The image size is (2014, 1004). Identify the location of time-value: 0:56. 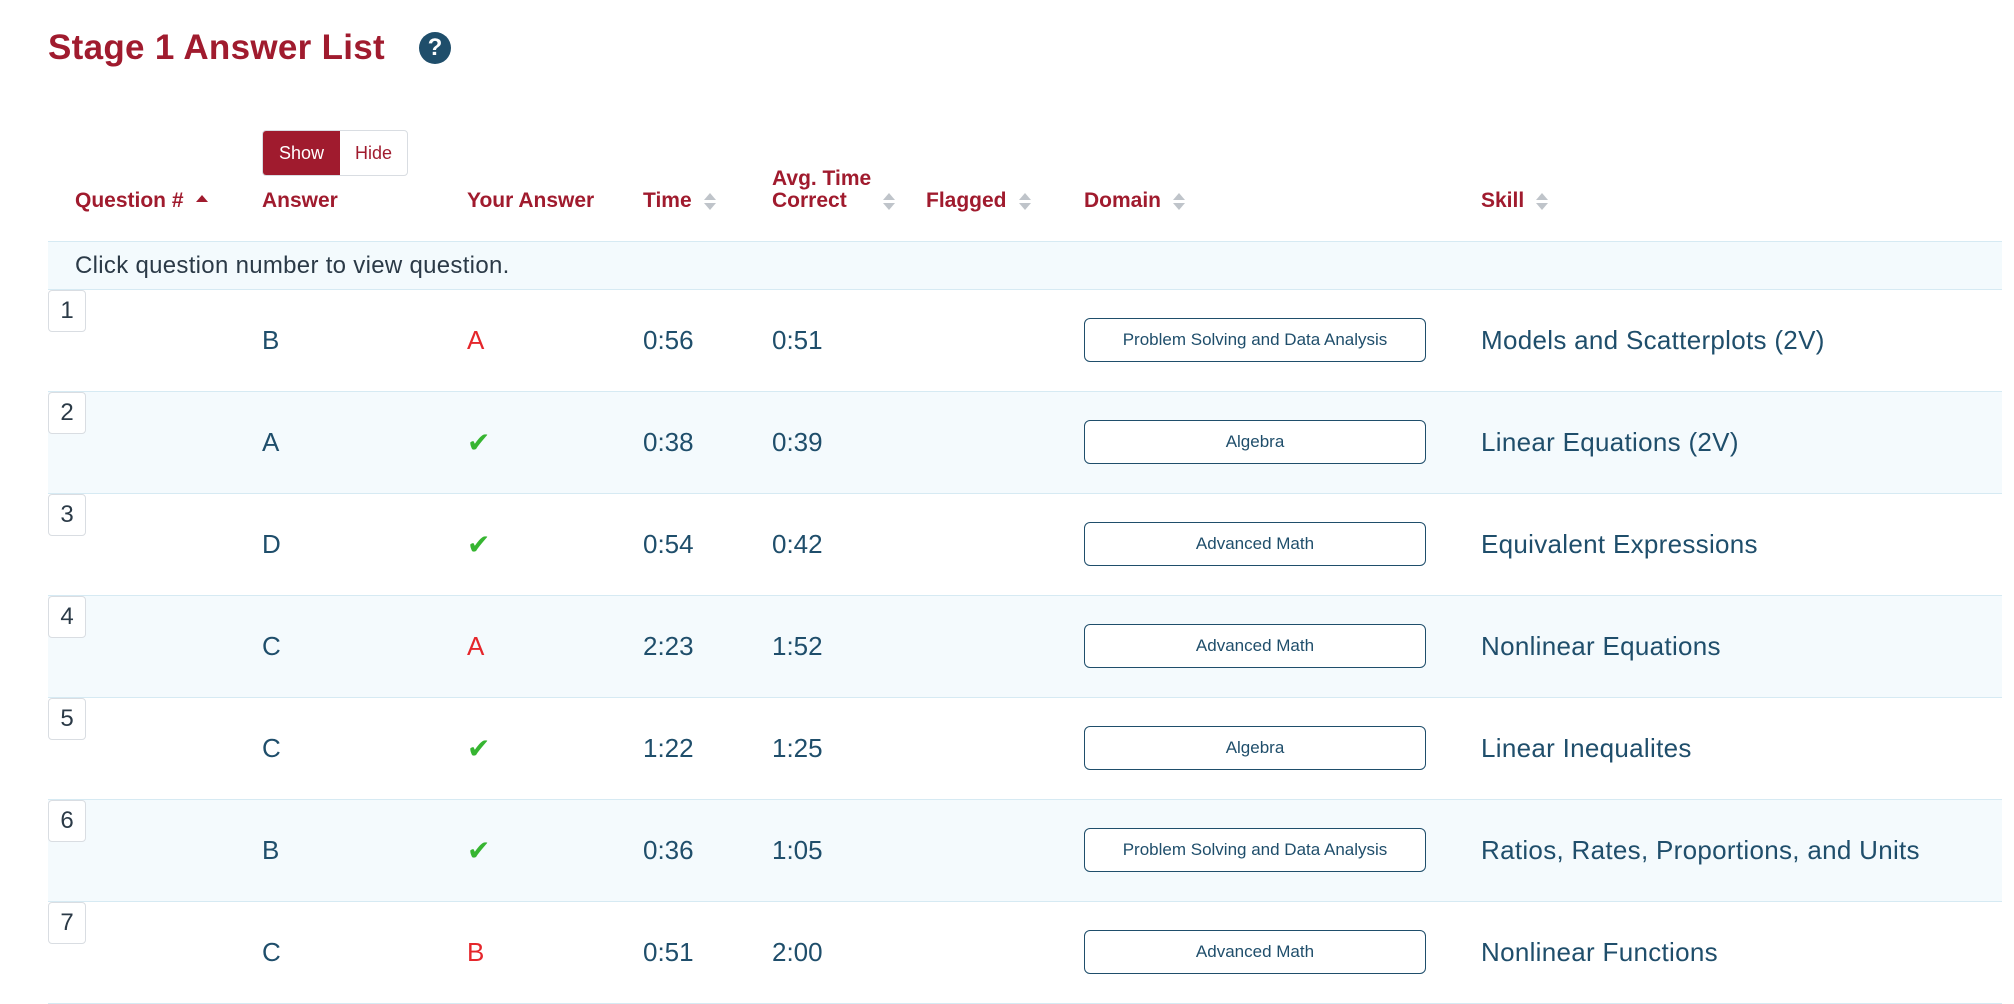
(668, 340).